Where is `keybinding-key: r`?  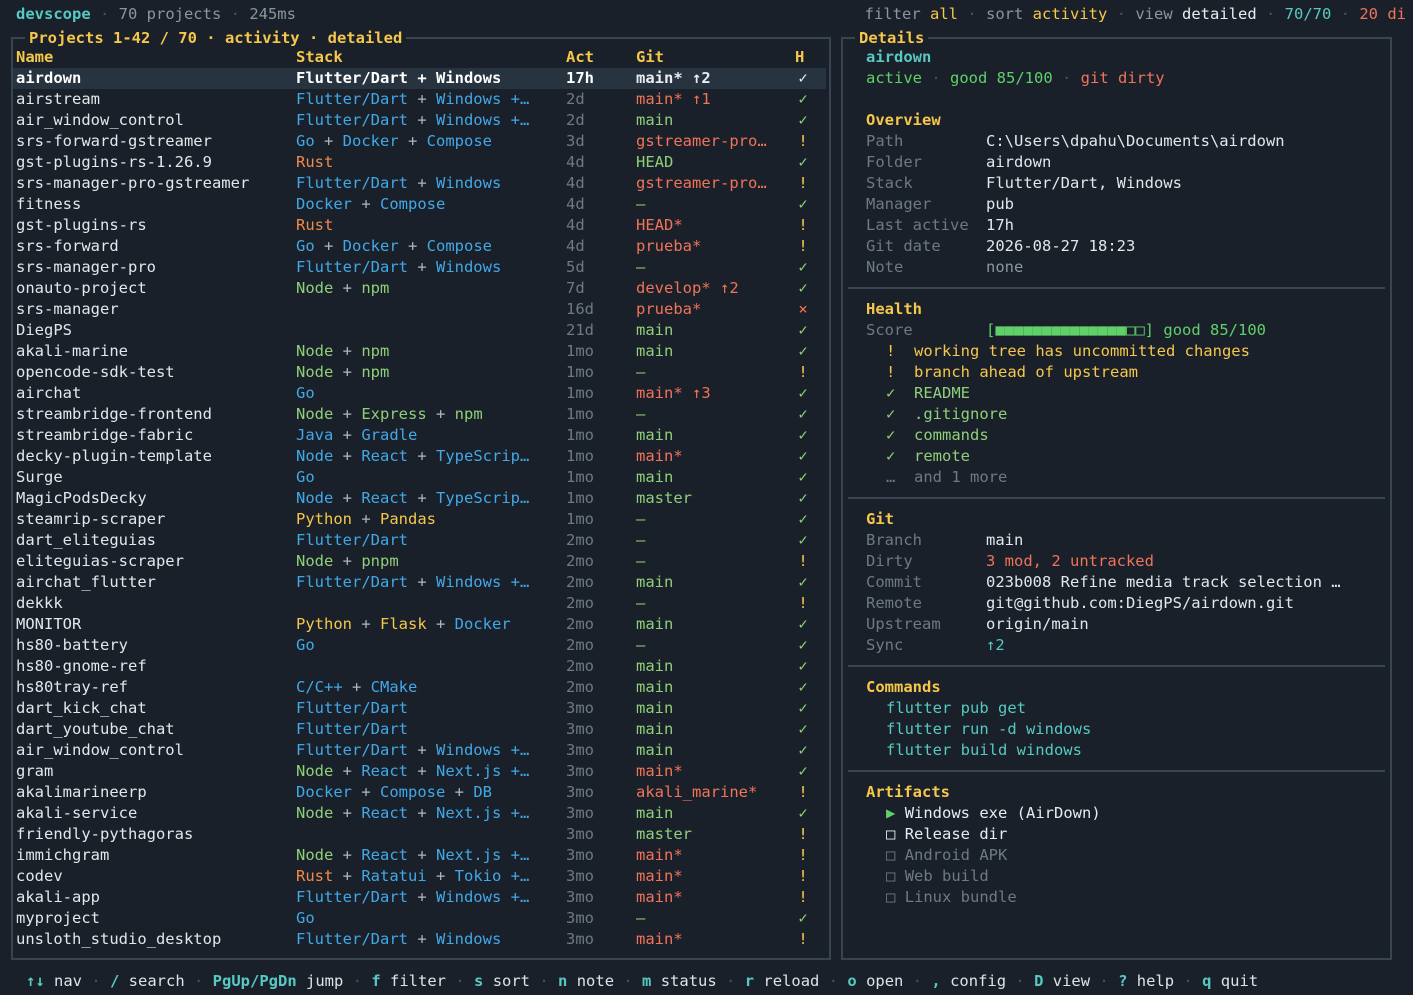 keybinding-key: r is located at coordinates (749, 981).